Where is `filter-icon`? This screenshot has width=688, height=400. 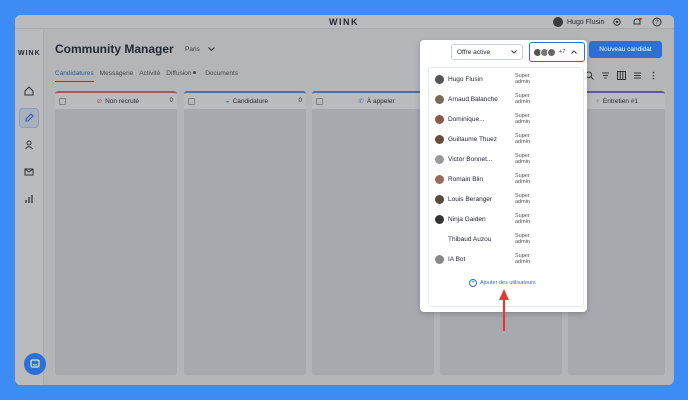
filter-icon is located at coordinates (605, 75).